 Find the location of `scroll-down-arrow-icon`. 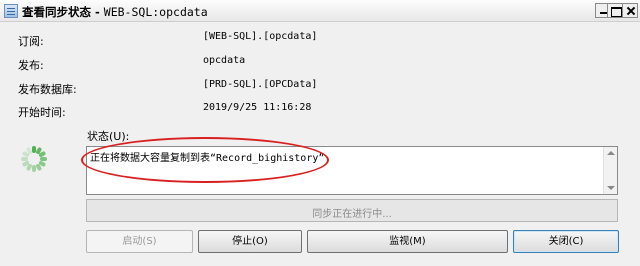

scroll-down-arrow-icon is located at coordinates (611, 188).